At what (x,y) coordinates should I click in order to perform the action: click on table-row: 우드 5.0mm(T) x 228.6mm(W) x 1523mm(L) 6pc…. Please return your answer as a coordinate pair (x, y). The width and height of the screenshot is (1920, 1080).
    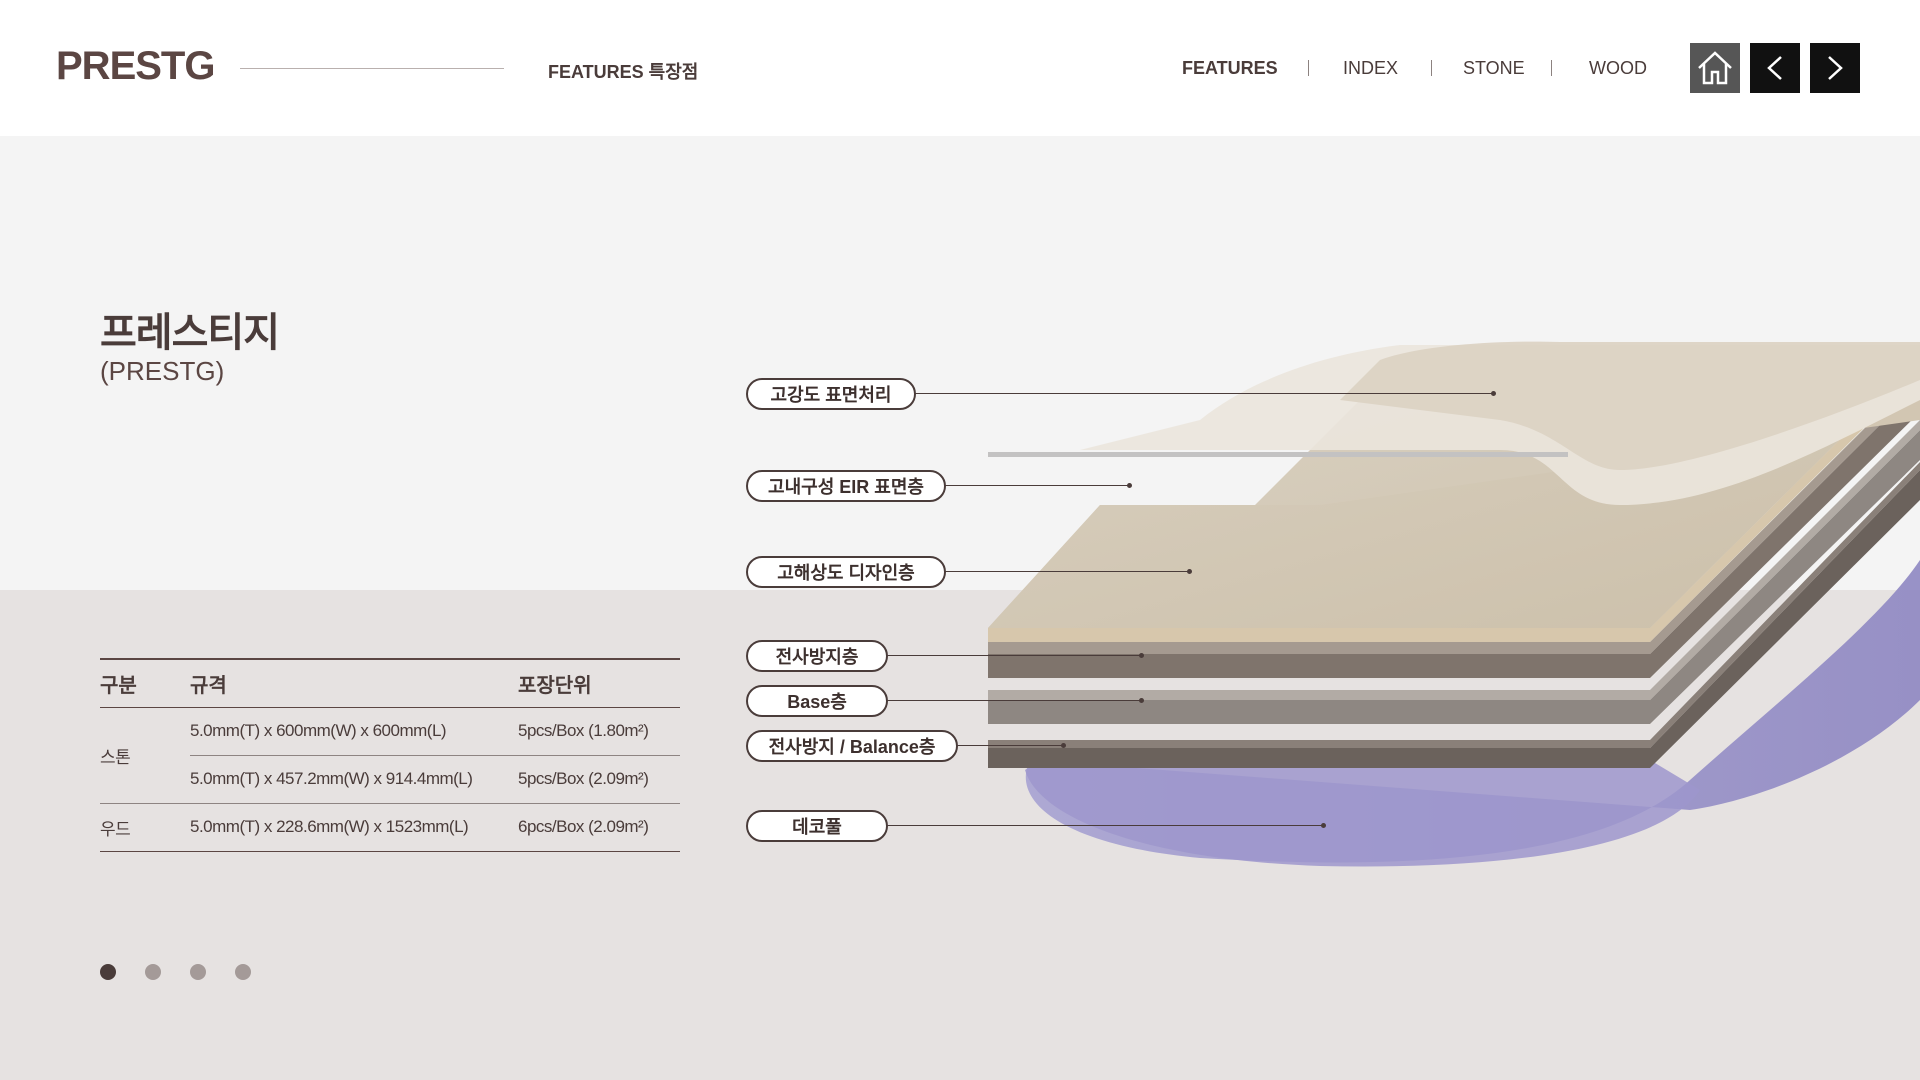
    Looking at the image, I should click on (390, 827).